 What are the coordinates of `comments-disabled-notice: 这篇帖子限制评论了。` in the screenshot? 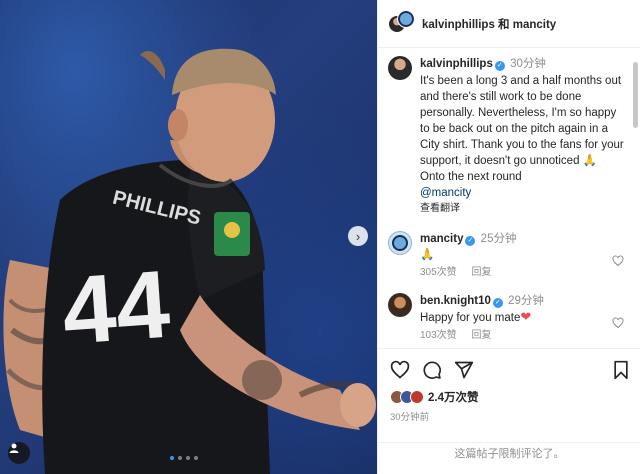 It's located at (509, 458).